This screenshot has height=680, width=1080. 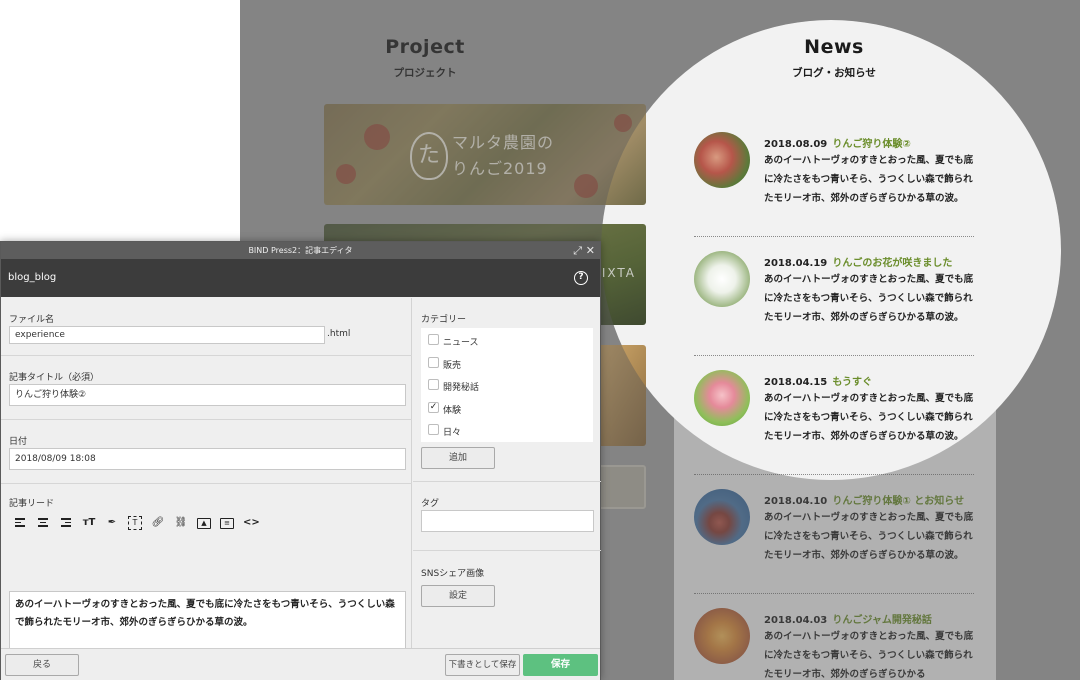 I want to click on project-card-apple: た マルタ農園の りんご2019, so click(x=485, y=154).